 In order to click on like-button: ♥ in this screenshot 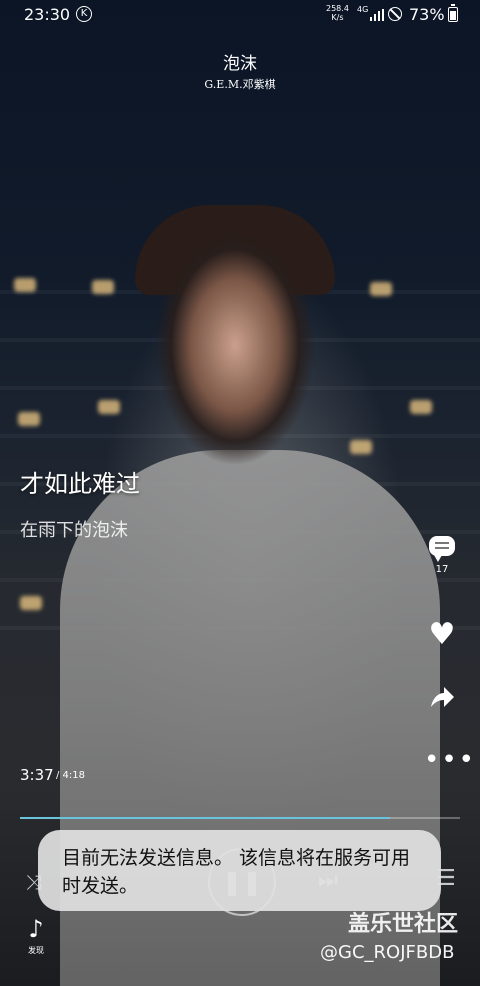, I will do `click(442, 635)`.